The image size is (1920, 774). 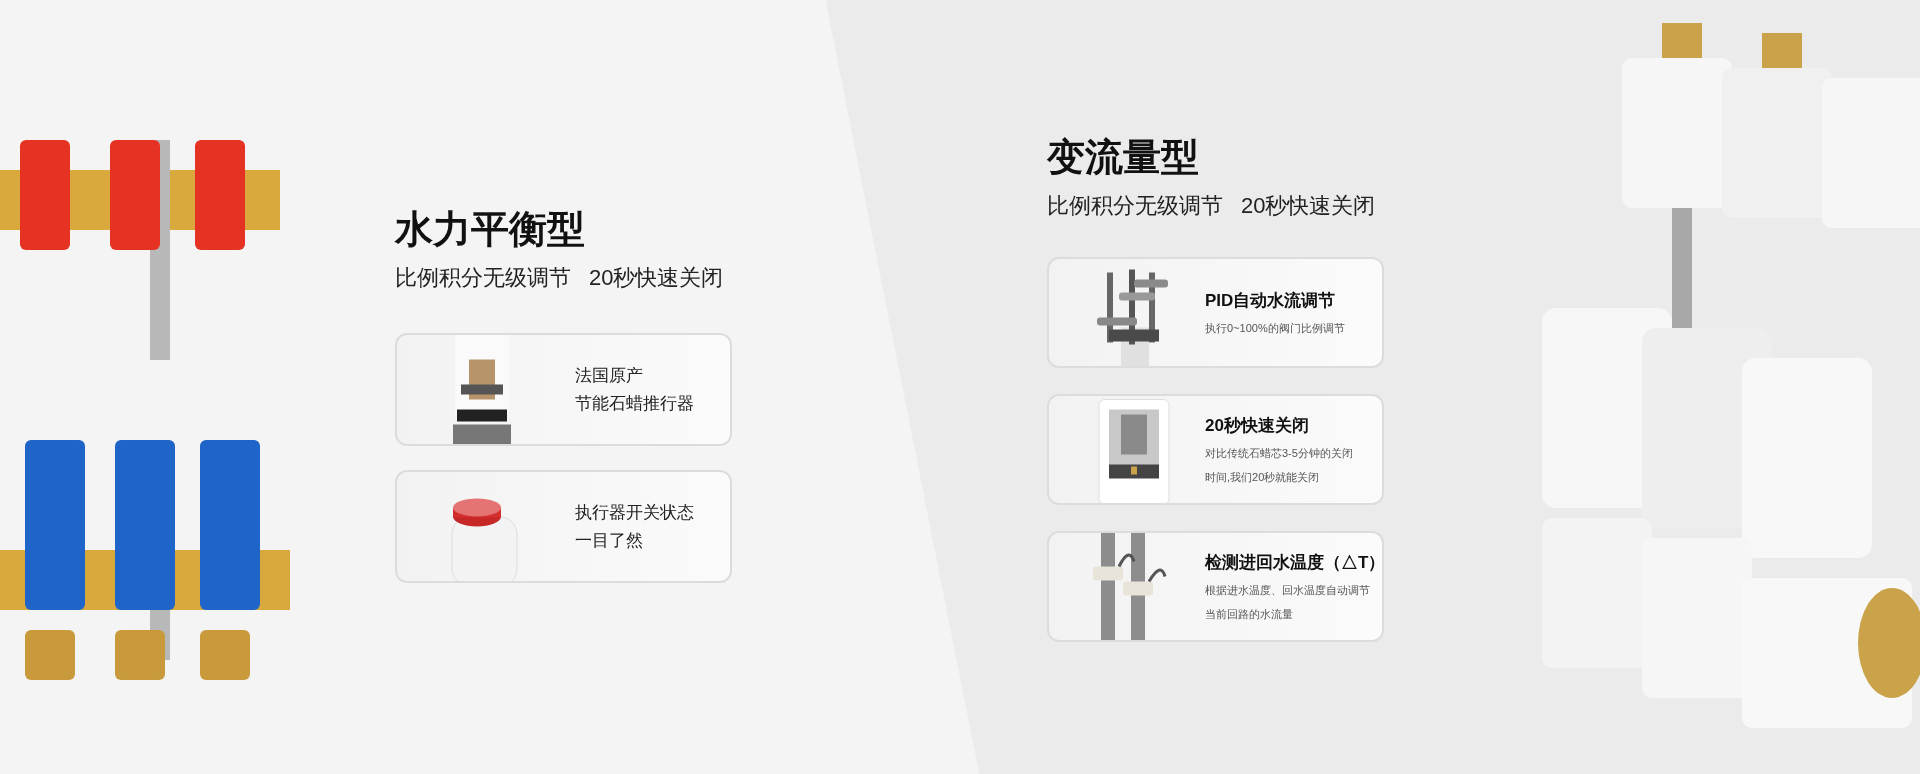 I want to click on card-text: 执行0~100%的阀门比例调节, so click(x=1275, y=329).